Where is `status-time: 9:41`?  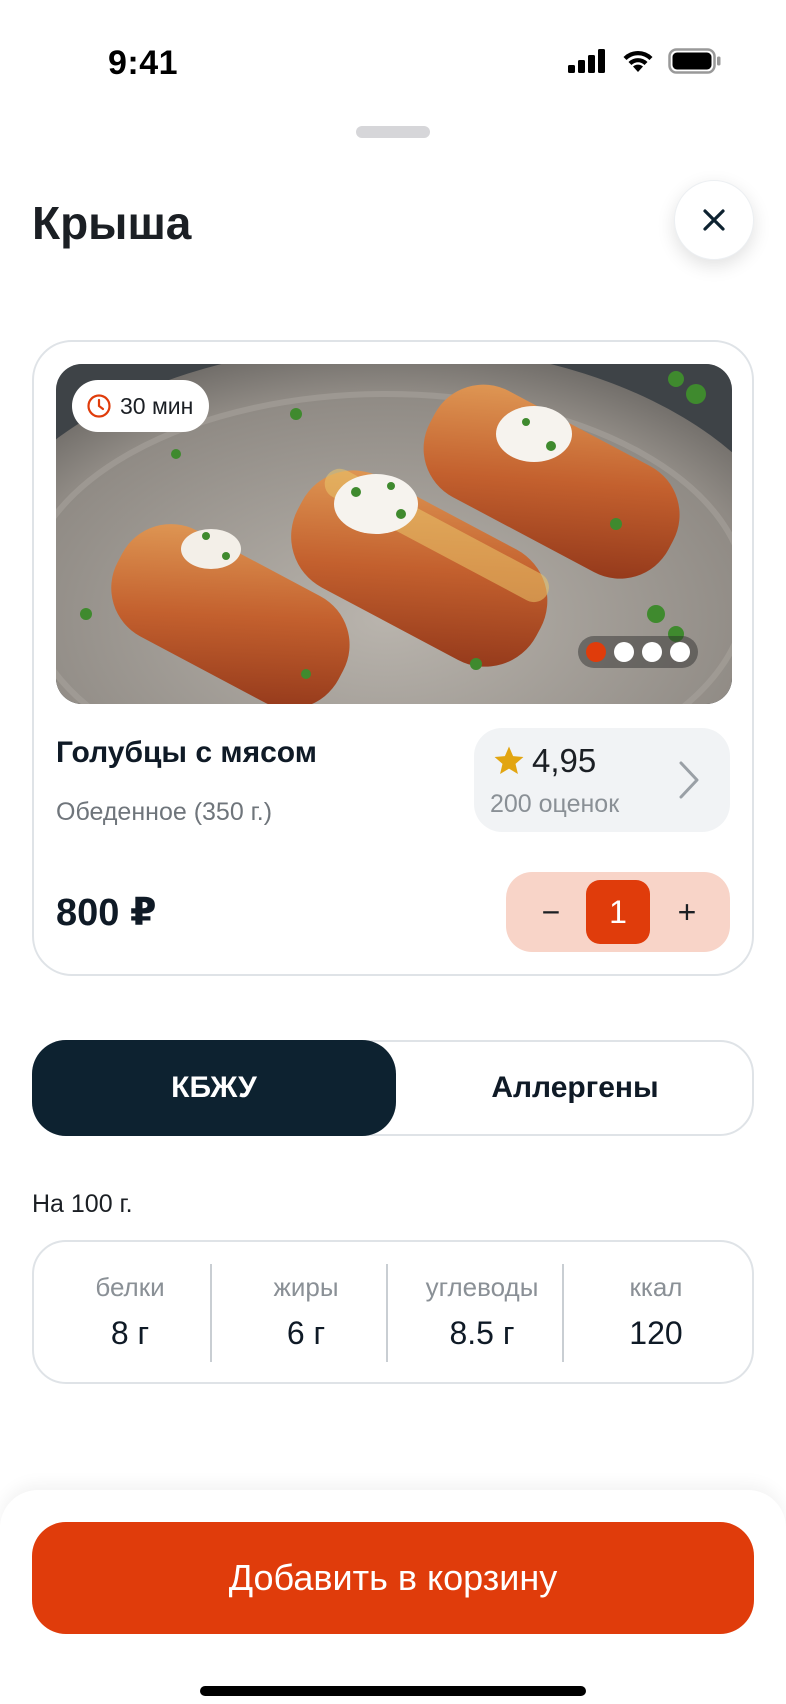 status-time: 9:41 is located at coordinates (143, 63).